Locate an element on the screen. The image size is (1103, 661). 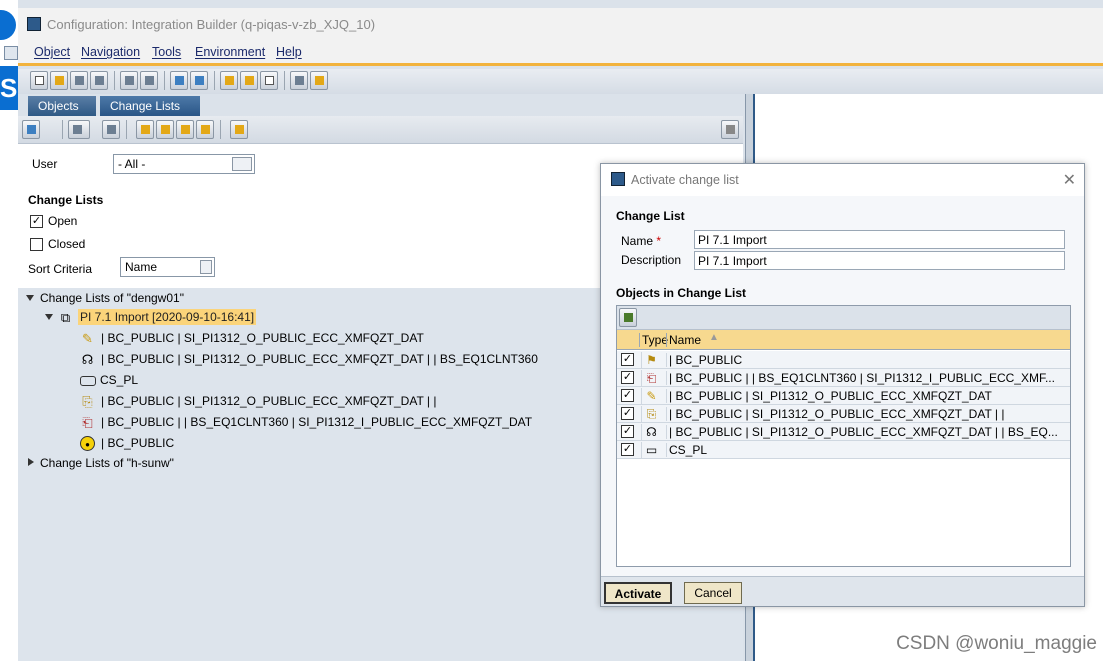
sort-ascending-icon: ▲ is located at coordinates (714, 337).